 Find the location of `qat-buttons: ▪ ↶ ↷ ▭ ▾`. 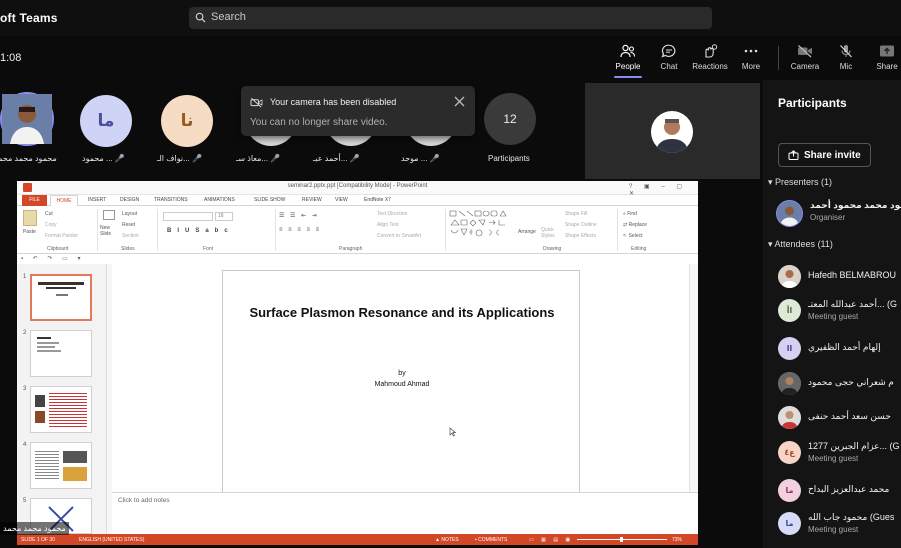

qat-buttons: ▪ ↶ ↷ ▭ ▾ is located at coordinates (53, 258).